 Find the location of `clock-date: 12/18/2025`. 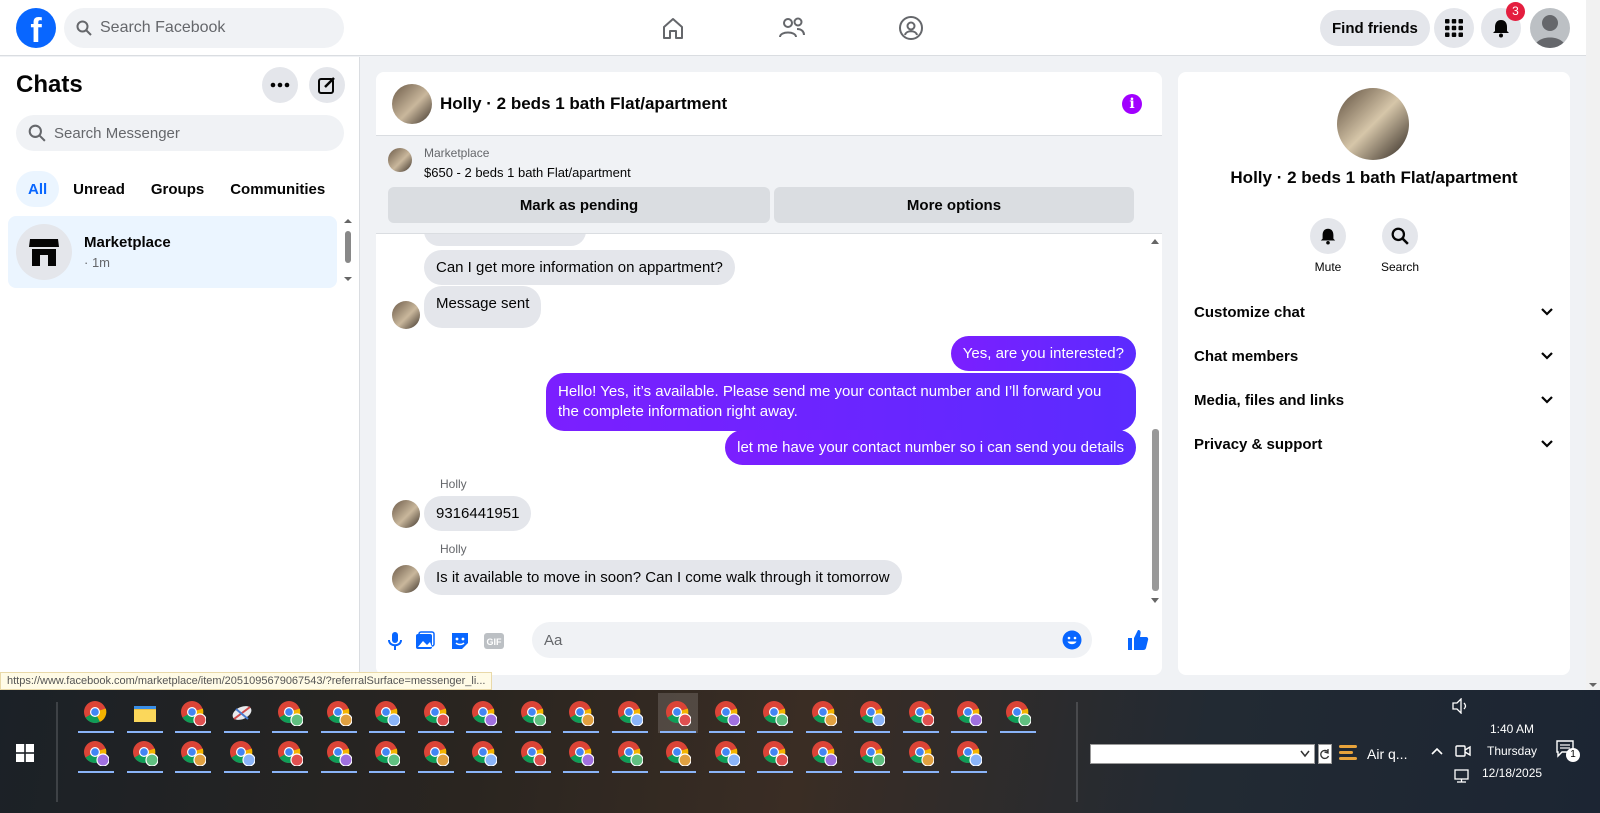

clock-date: 12/18/2025 is located at coordinates (1512, 773).